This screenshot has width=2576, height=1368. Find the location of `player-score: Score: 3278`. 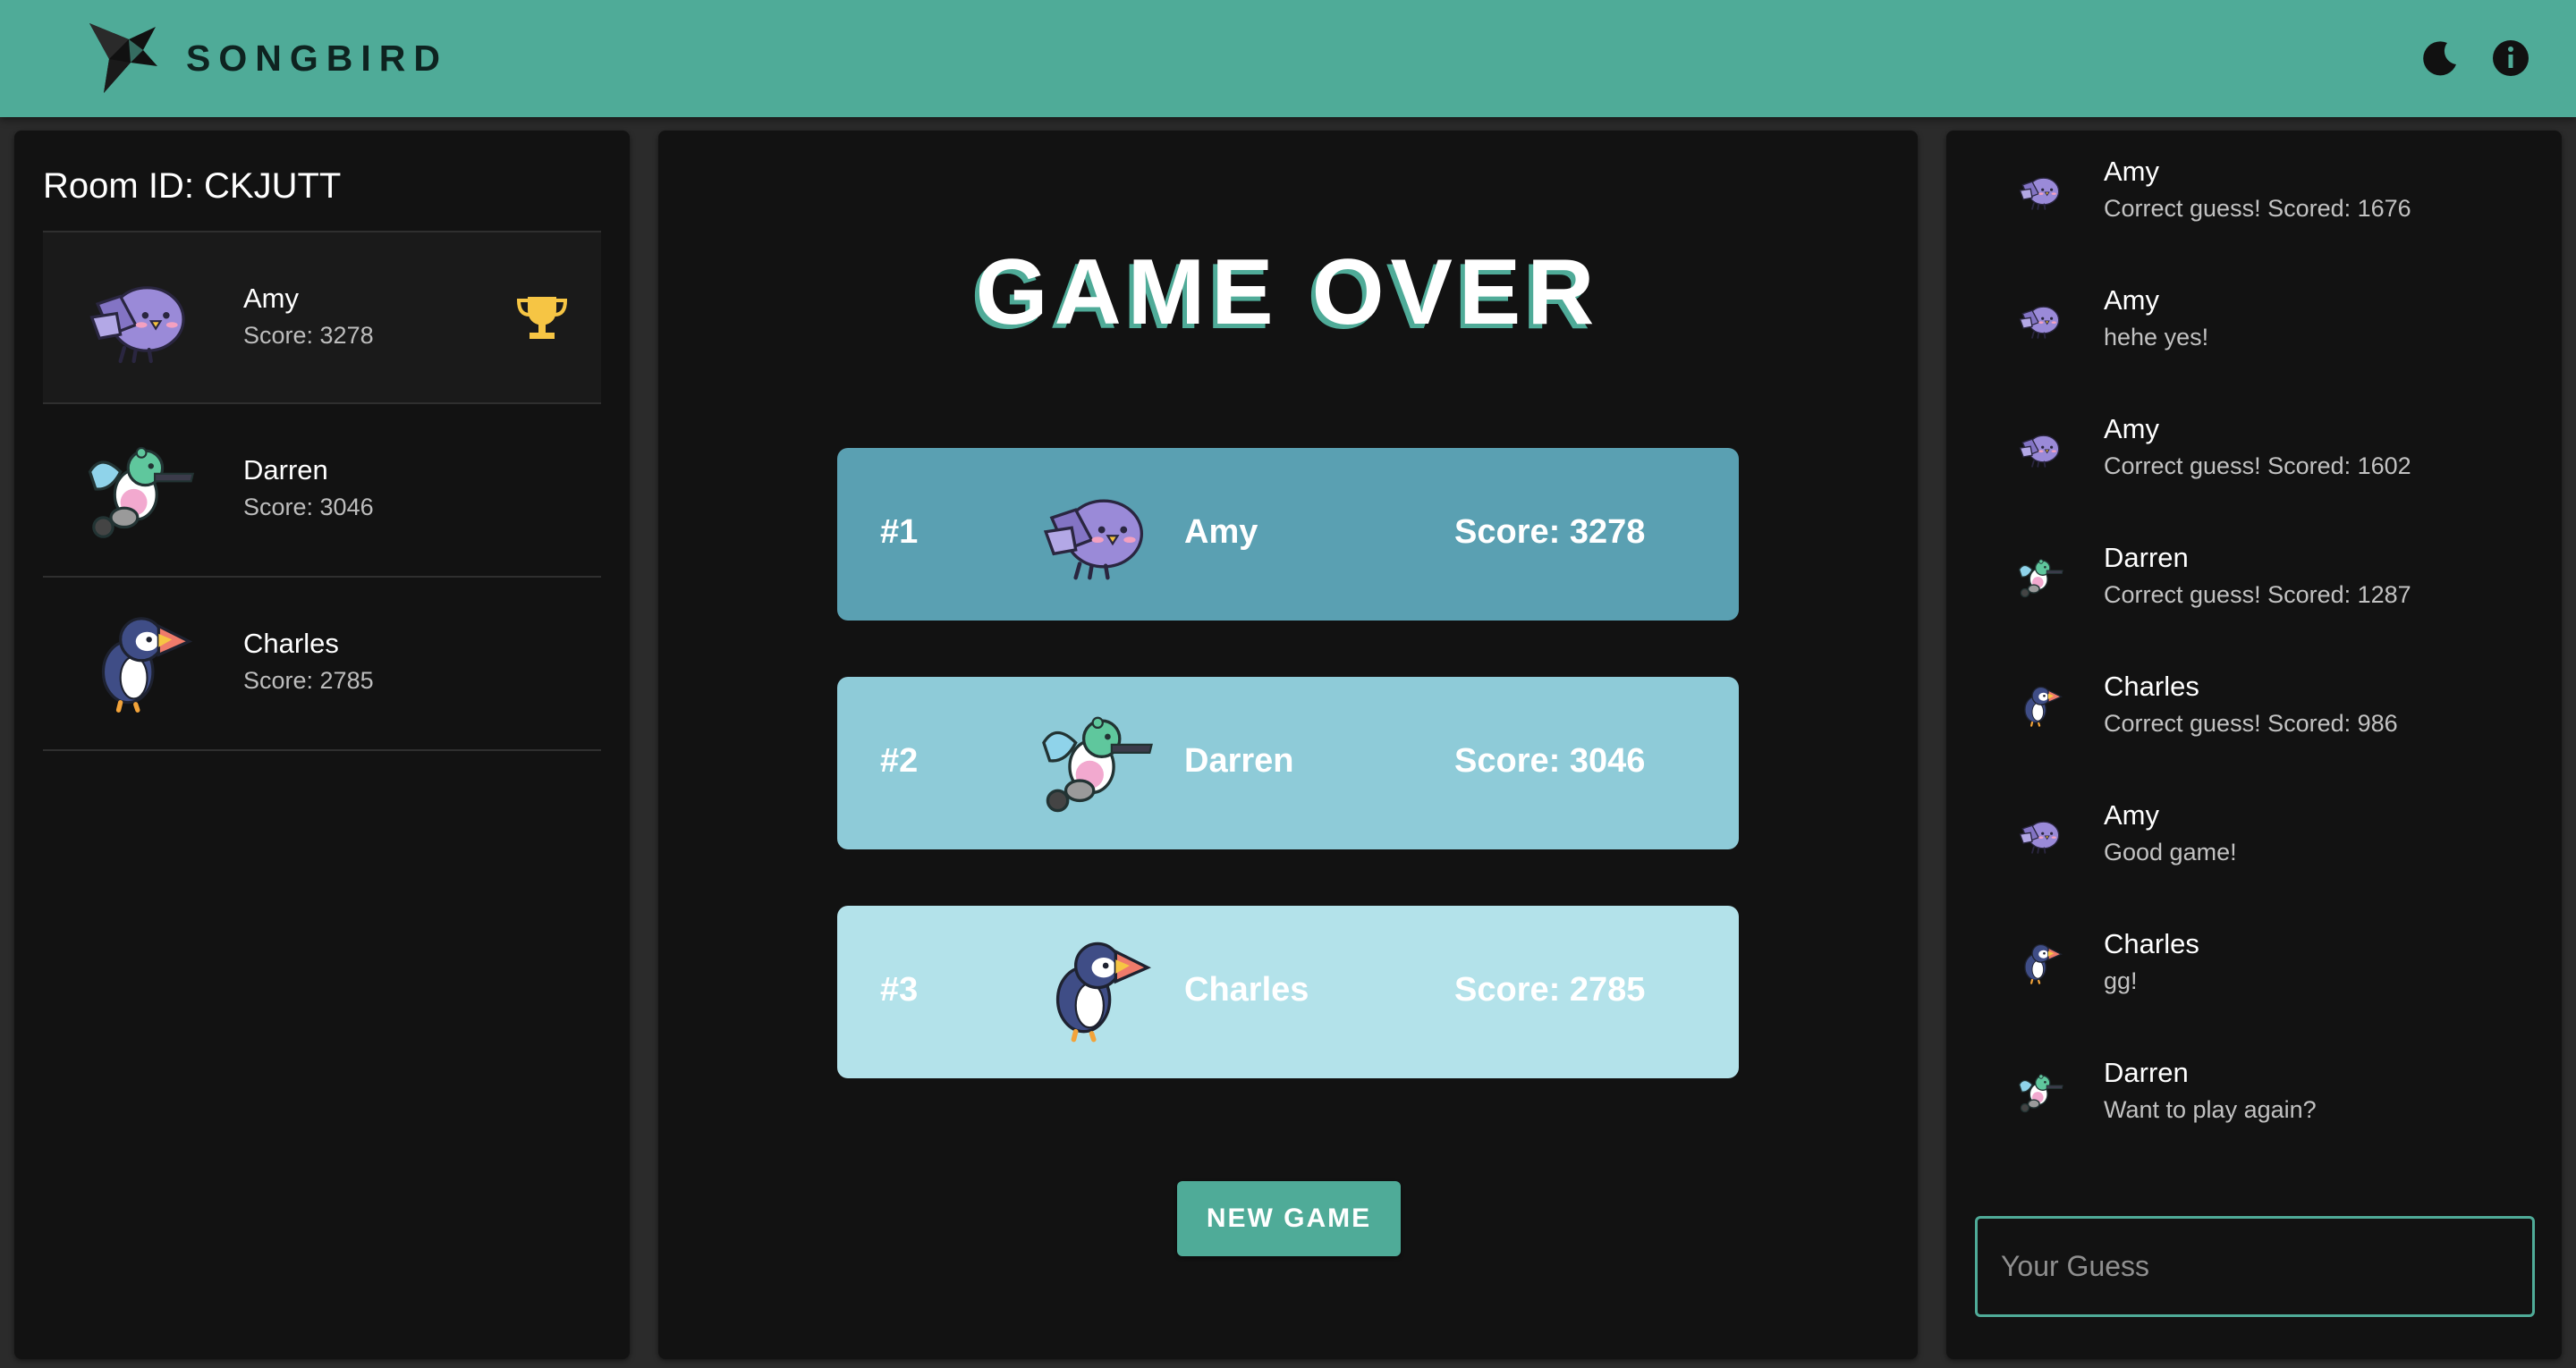

player-score: Score: 3278 is located at coordinates (308, 335).